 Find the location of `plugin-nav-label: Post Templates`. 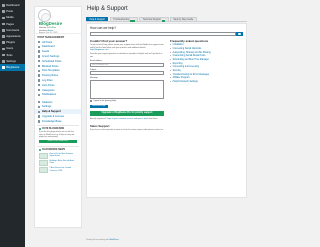

plugin-nav-label: Post Templates is located at coordinates (50, 71).